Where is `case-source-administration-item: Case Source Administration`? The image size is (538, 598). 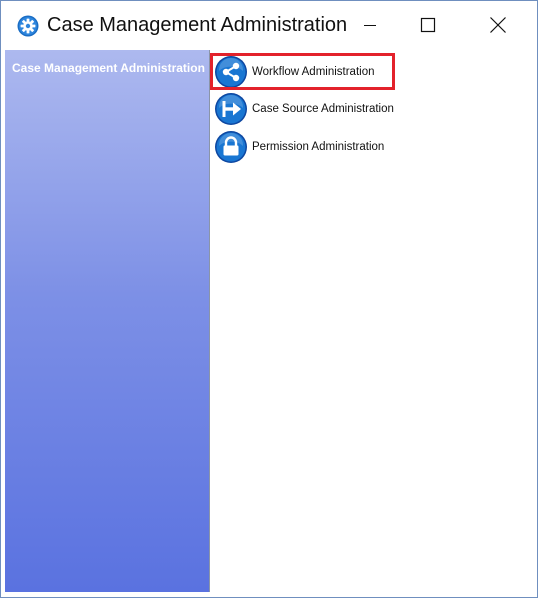
case-source-administration-item: Case Source Administration is located at coordinates (334, 109).